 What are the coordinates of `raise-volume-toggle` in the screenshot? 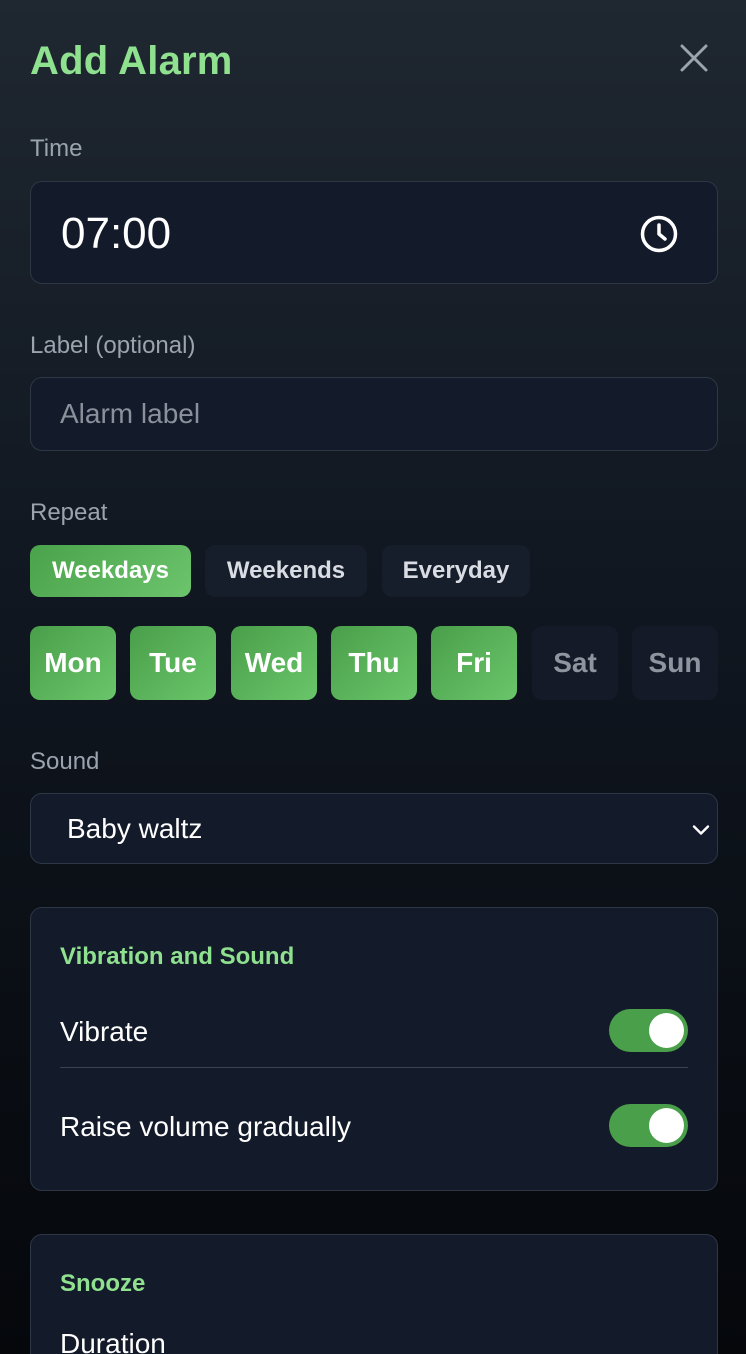 It's located at (648, 1125).